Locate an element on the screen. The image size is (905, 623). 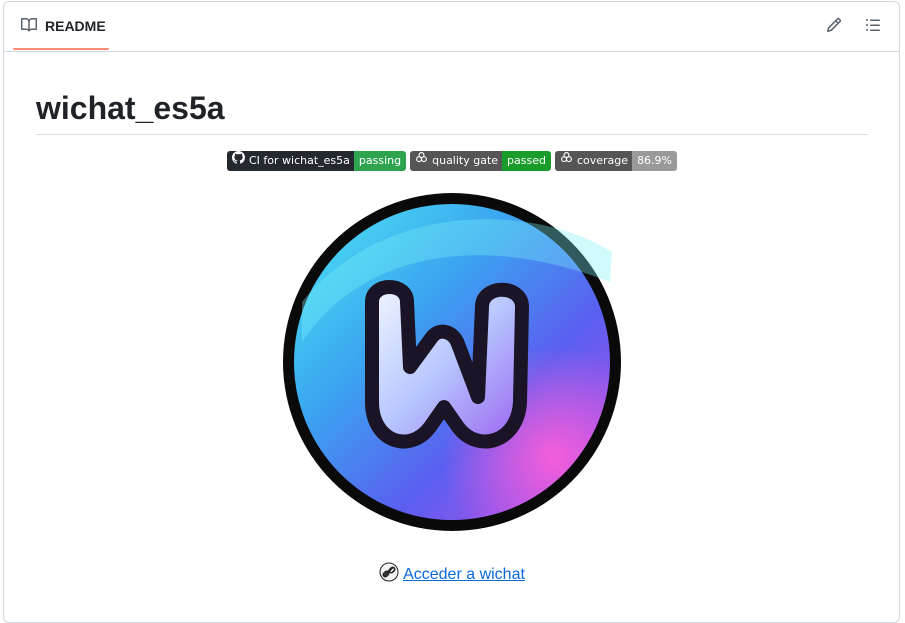
quality-gate-badge: quality gate passed is located at coordinates (480, 161).